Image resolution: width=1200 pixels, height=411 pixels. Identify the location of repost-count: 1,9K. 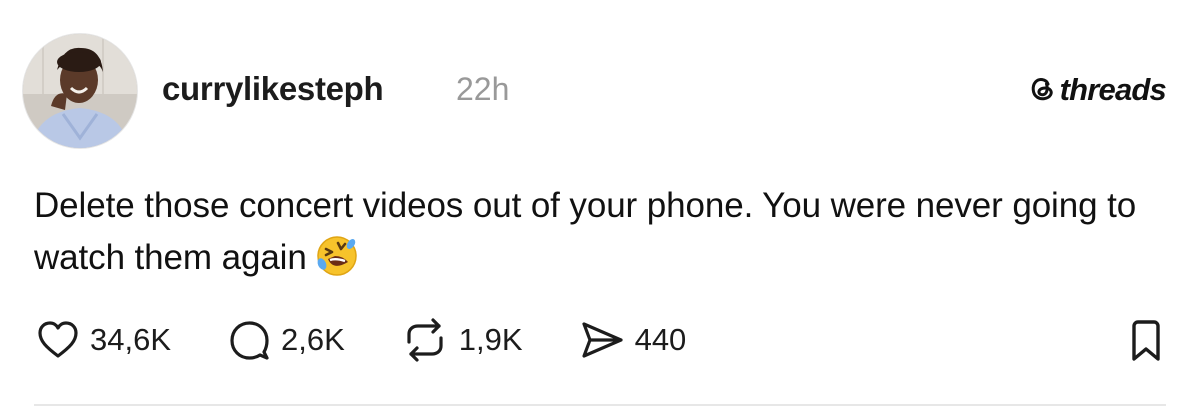
(490, 339).